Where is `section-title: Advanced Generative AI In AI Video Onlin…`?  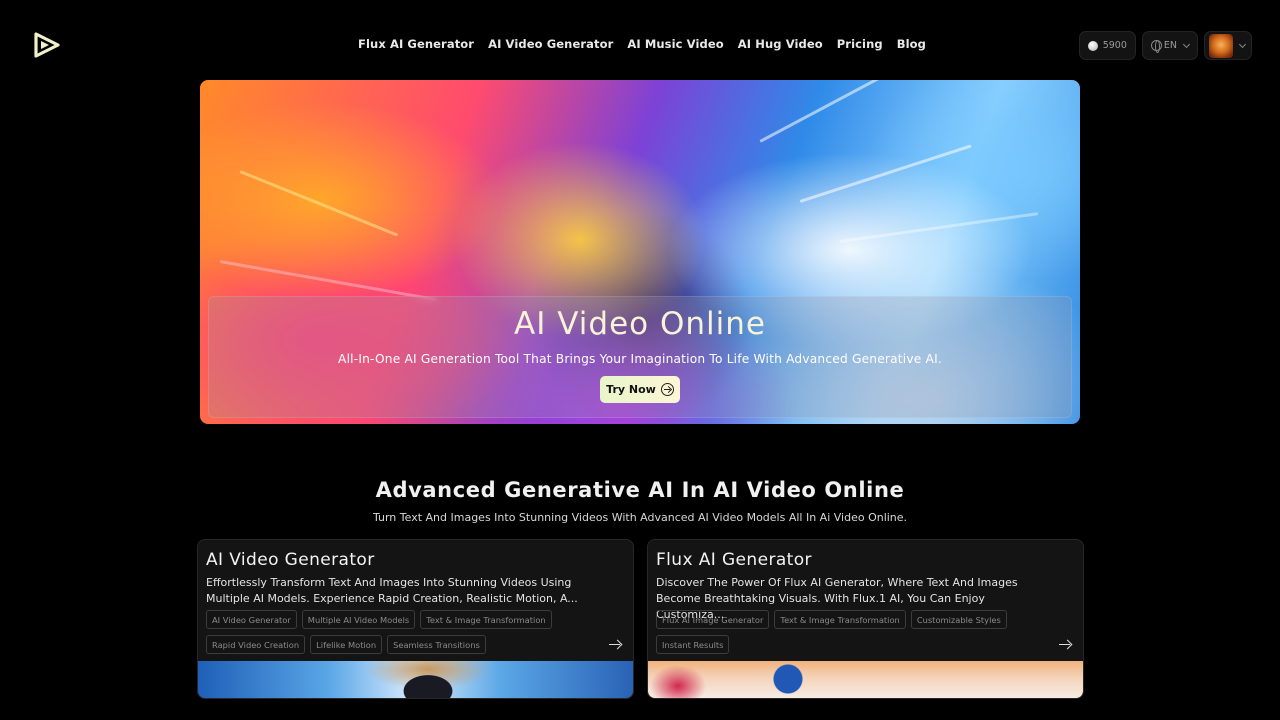 section-title: Advanced Generative AI In AI Video Onlin… is located at coordinates (640, 490).